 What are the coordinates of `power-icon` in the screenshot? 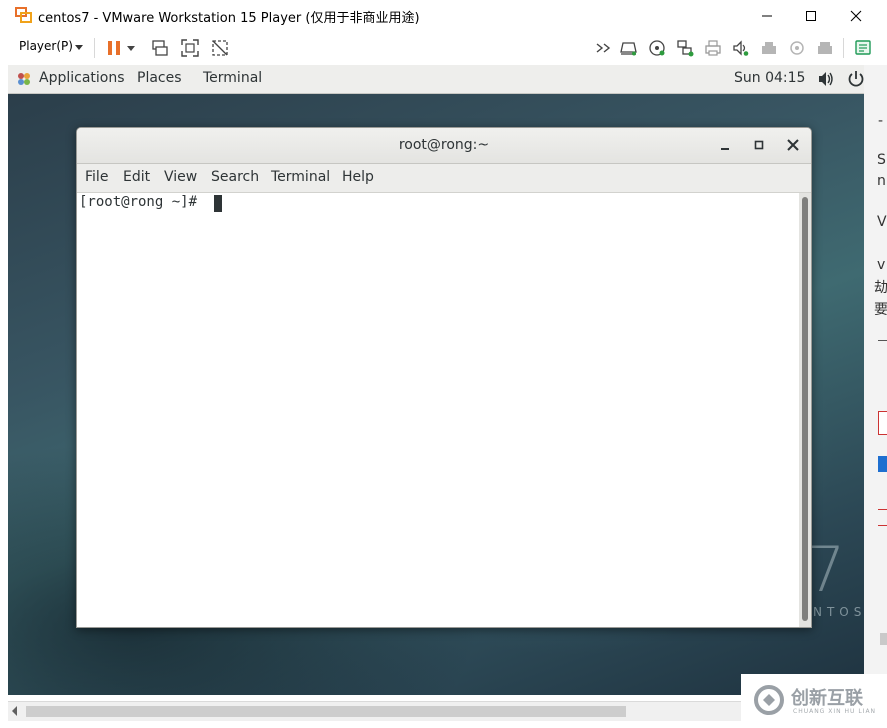 It's located at (856, 79).